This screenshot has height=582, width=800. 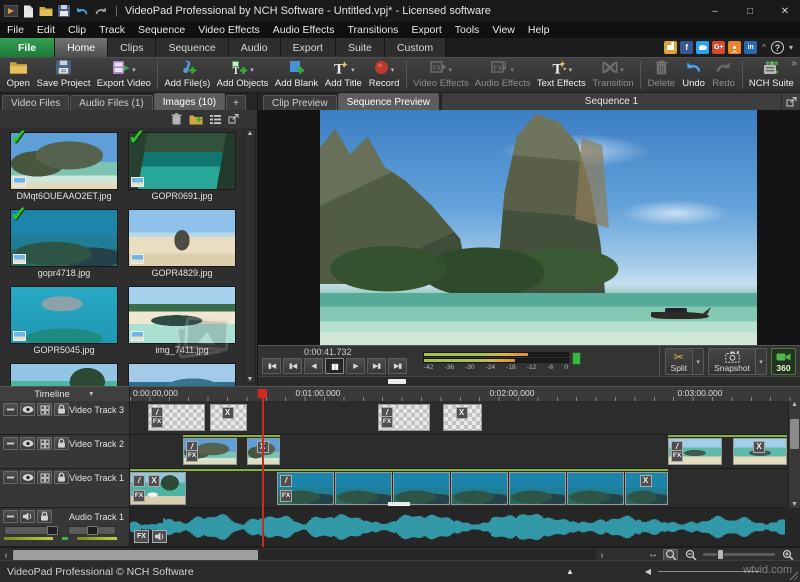 I want to click on save-icon, so click(x=64, y=11).